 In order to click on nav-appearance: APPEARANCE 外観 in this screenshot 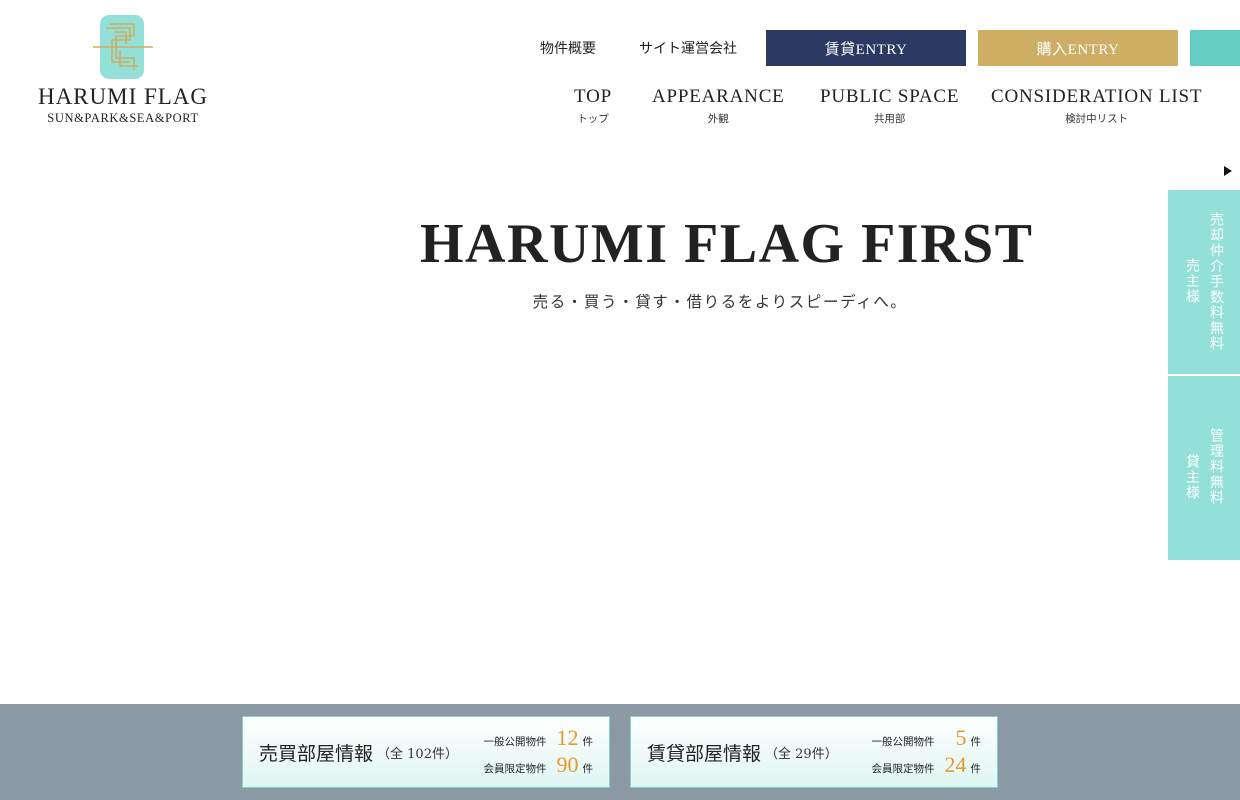, I will do `click(718, 106)`.